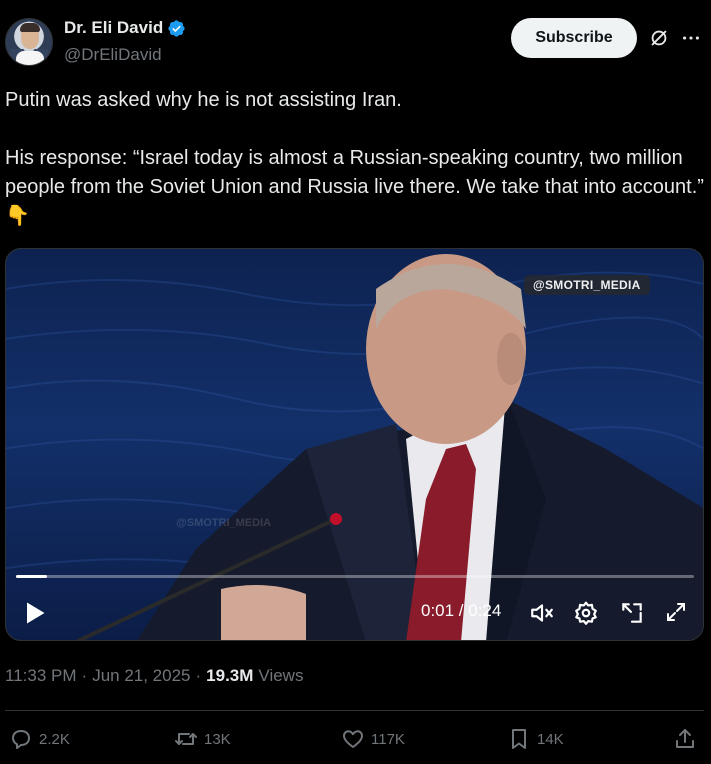 This screenshot has height=764, width=711. Describe the element at coordinates (550, 739) in the screenshot. I see `bookmark-count: 14K` at that location.